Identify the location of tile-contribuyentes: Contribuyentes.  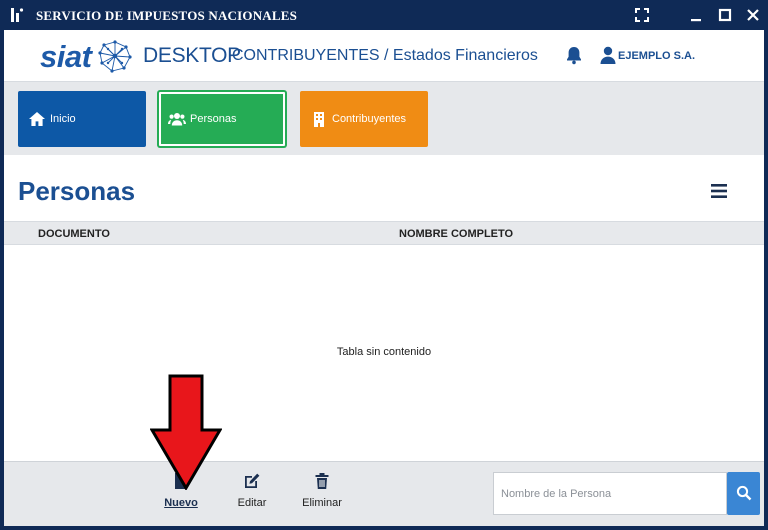
(364, 119).